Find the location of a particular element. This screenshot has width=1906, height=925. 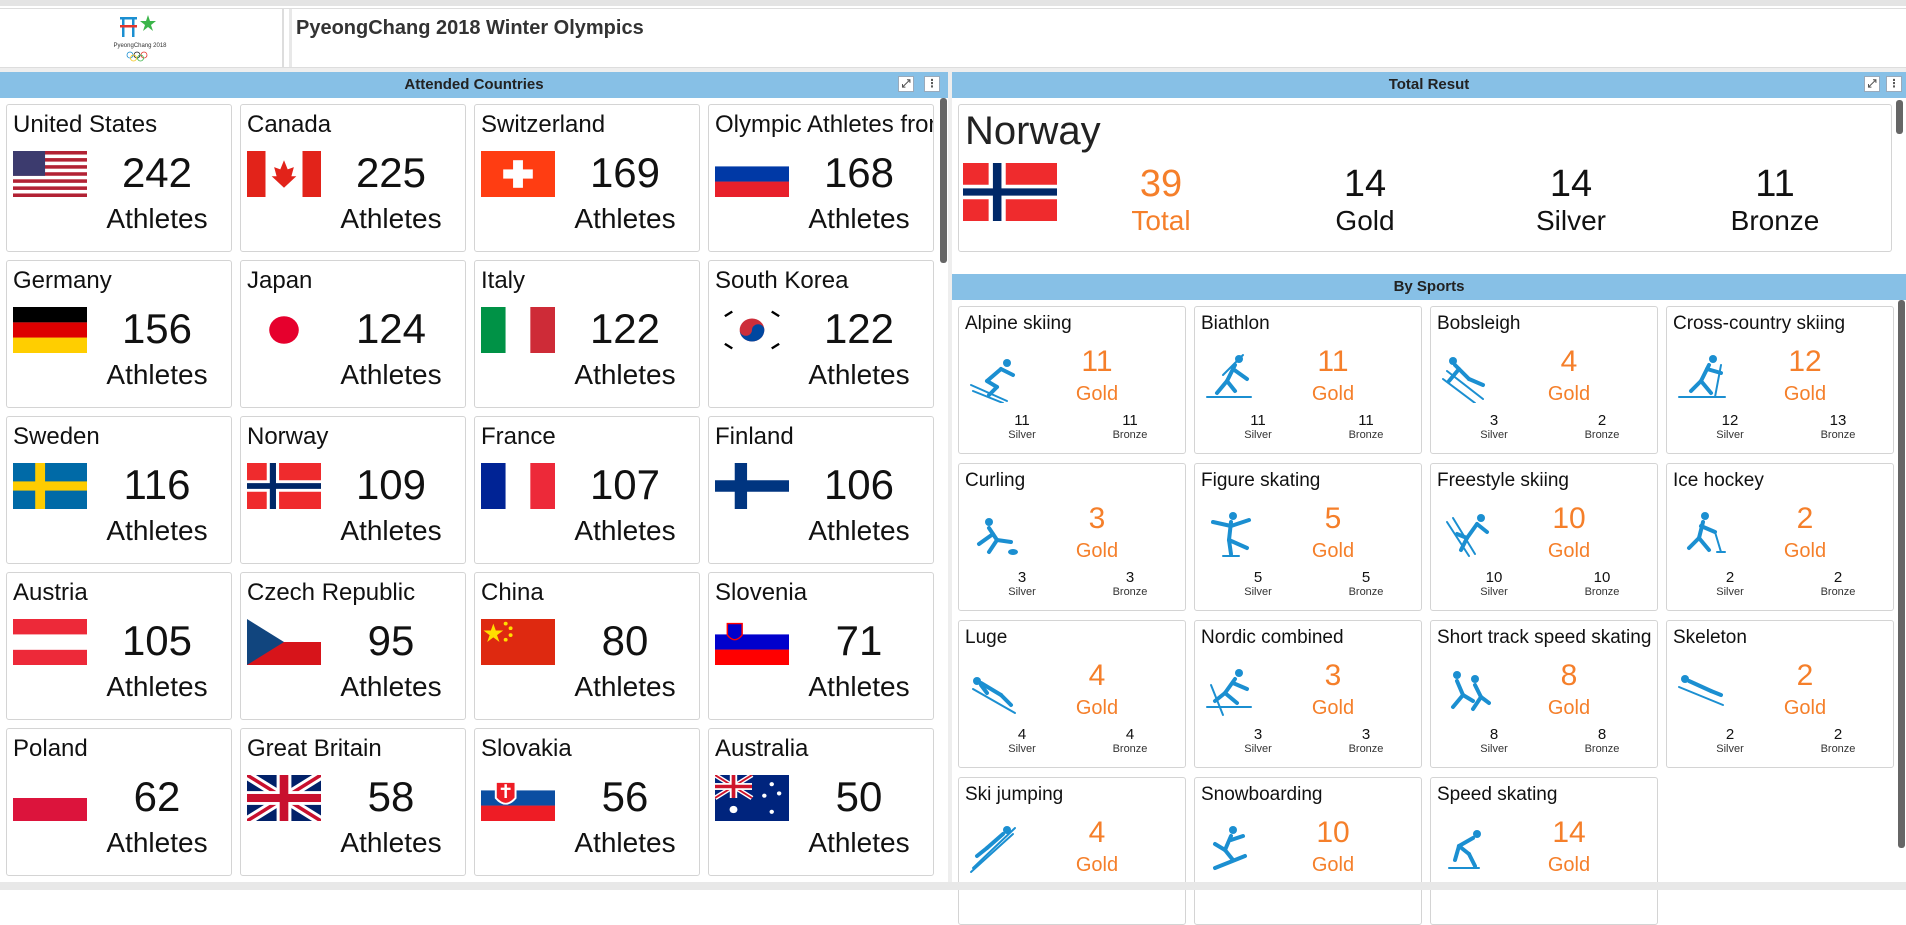

sport-name: Luge is located at coordinates (986, 637).